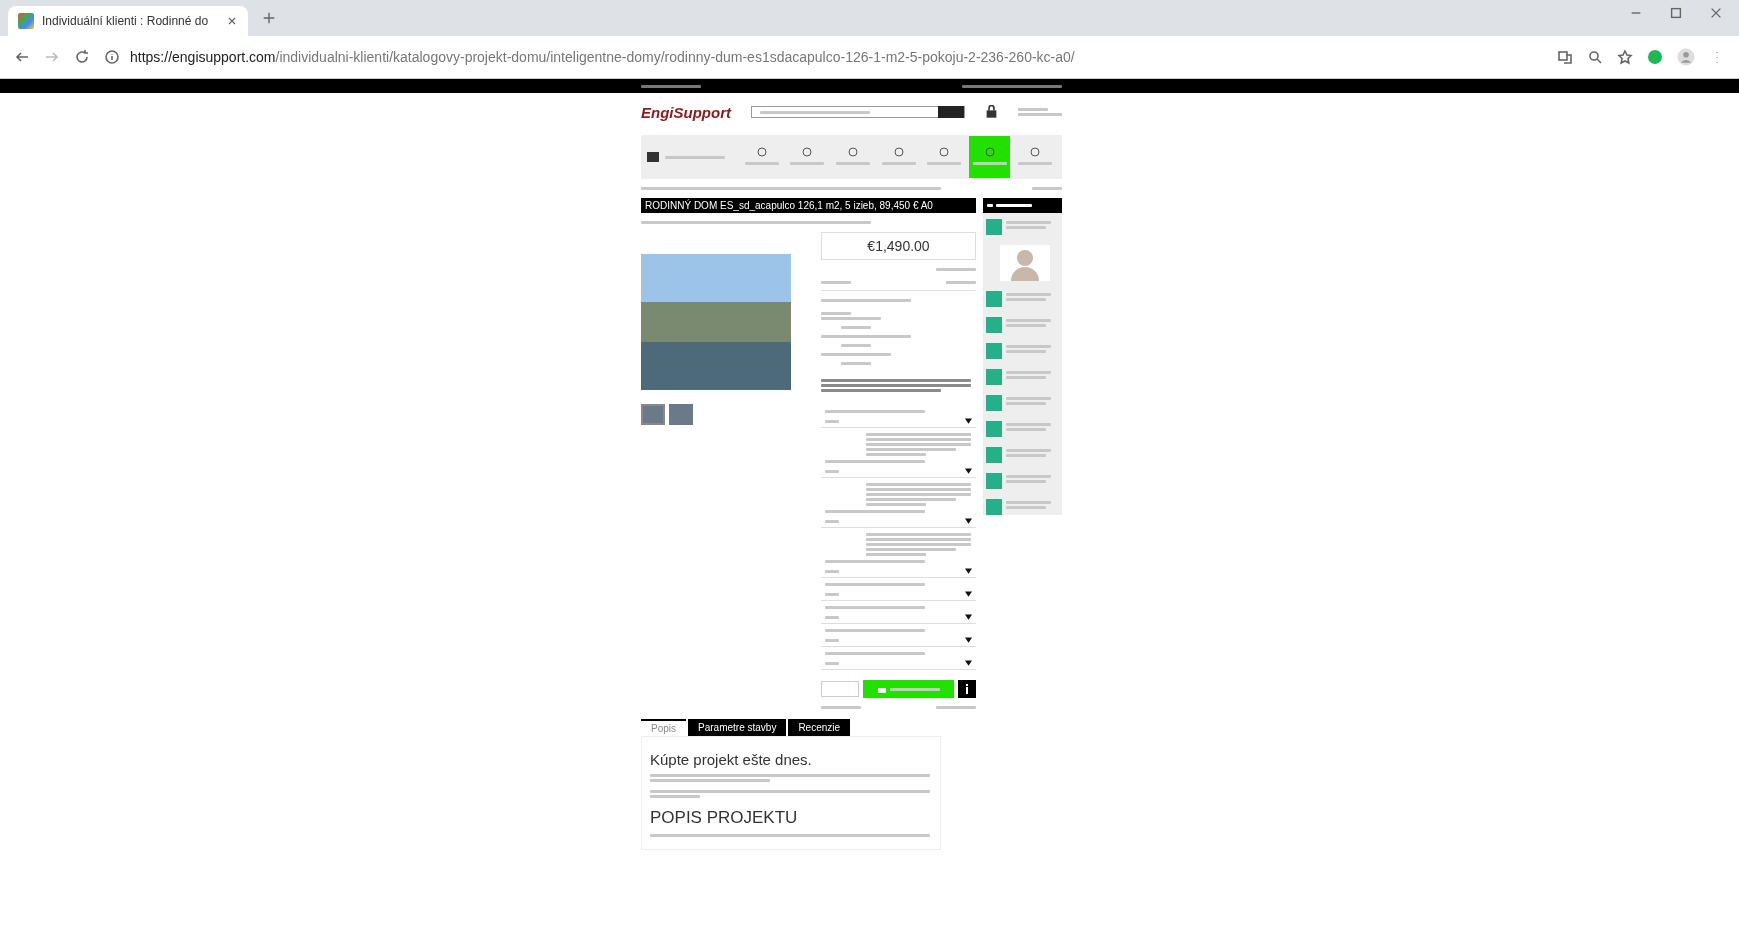  Describe the element at coordinates (686, 112) in the screenshot. I see `site-logo: EngiSupport` at that location.